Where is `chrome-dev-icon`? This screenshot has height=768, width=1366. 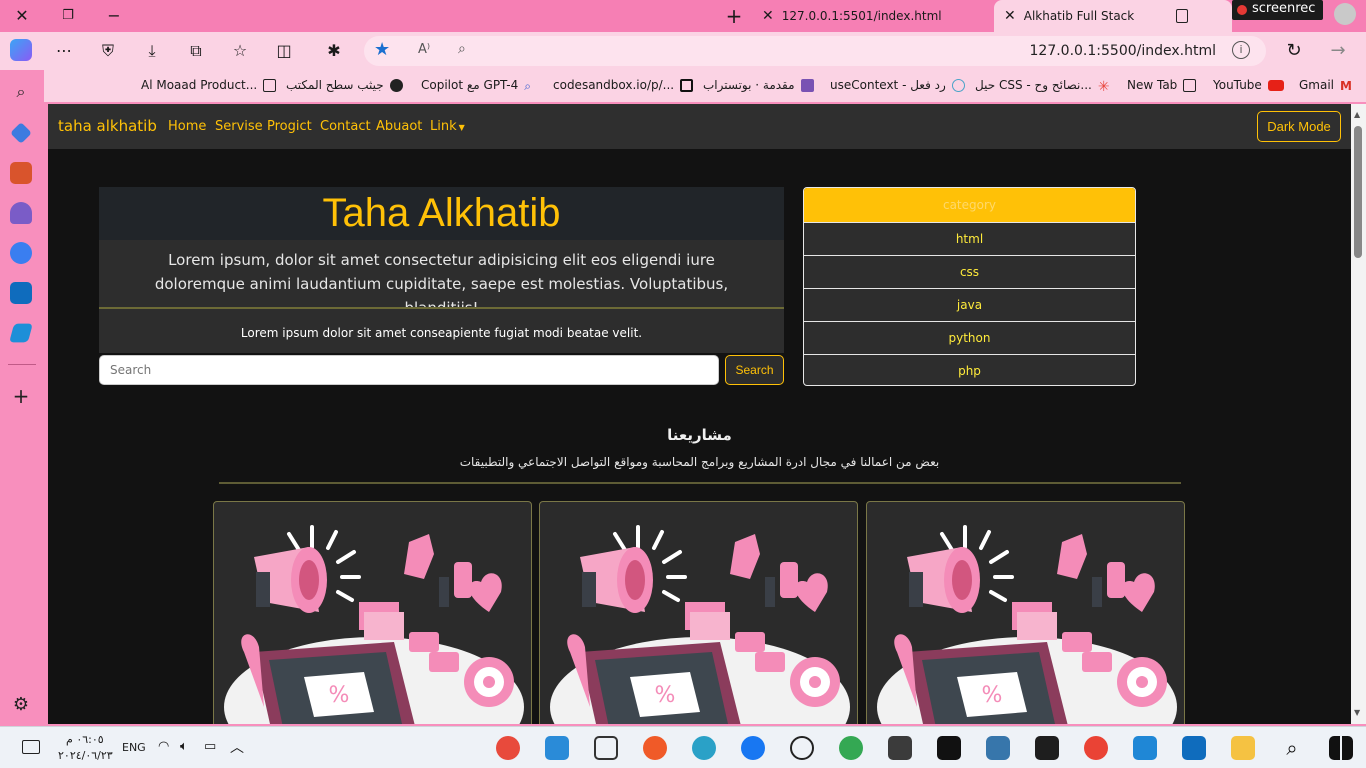 chrome-dev-icon is located at coordinates (508, 748).